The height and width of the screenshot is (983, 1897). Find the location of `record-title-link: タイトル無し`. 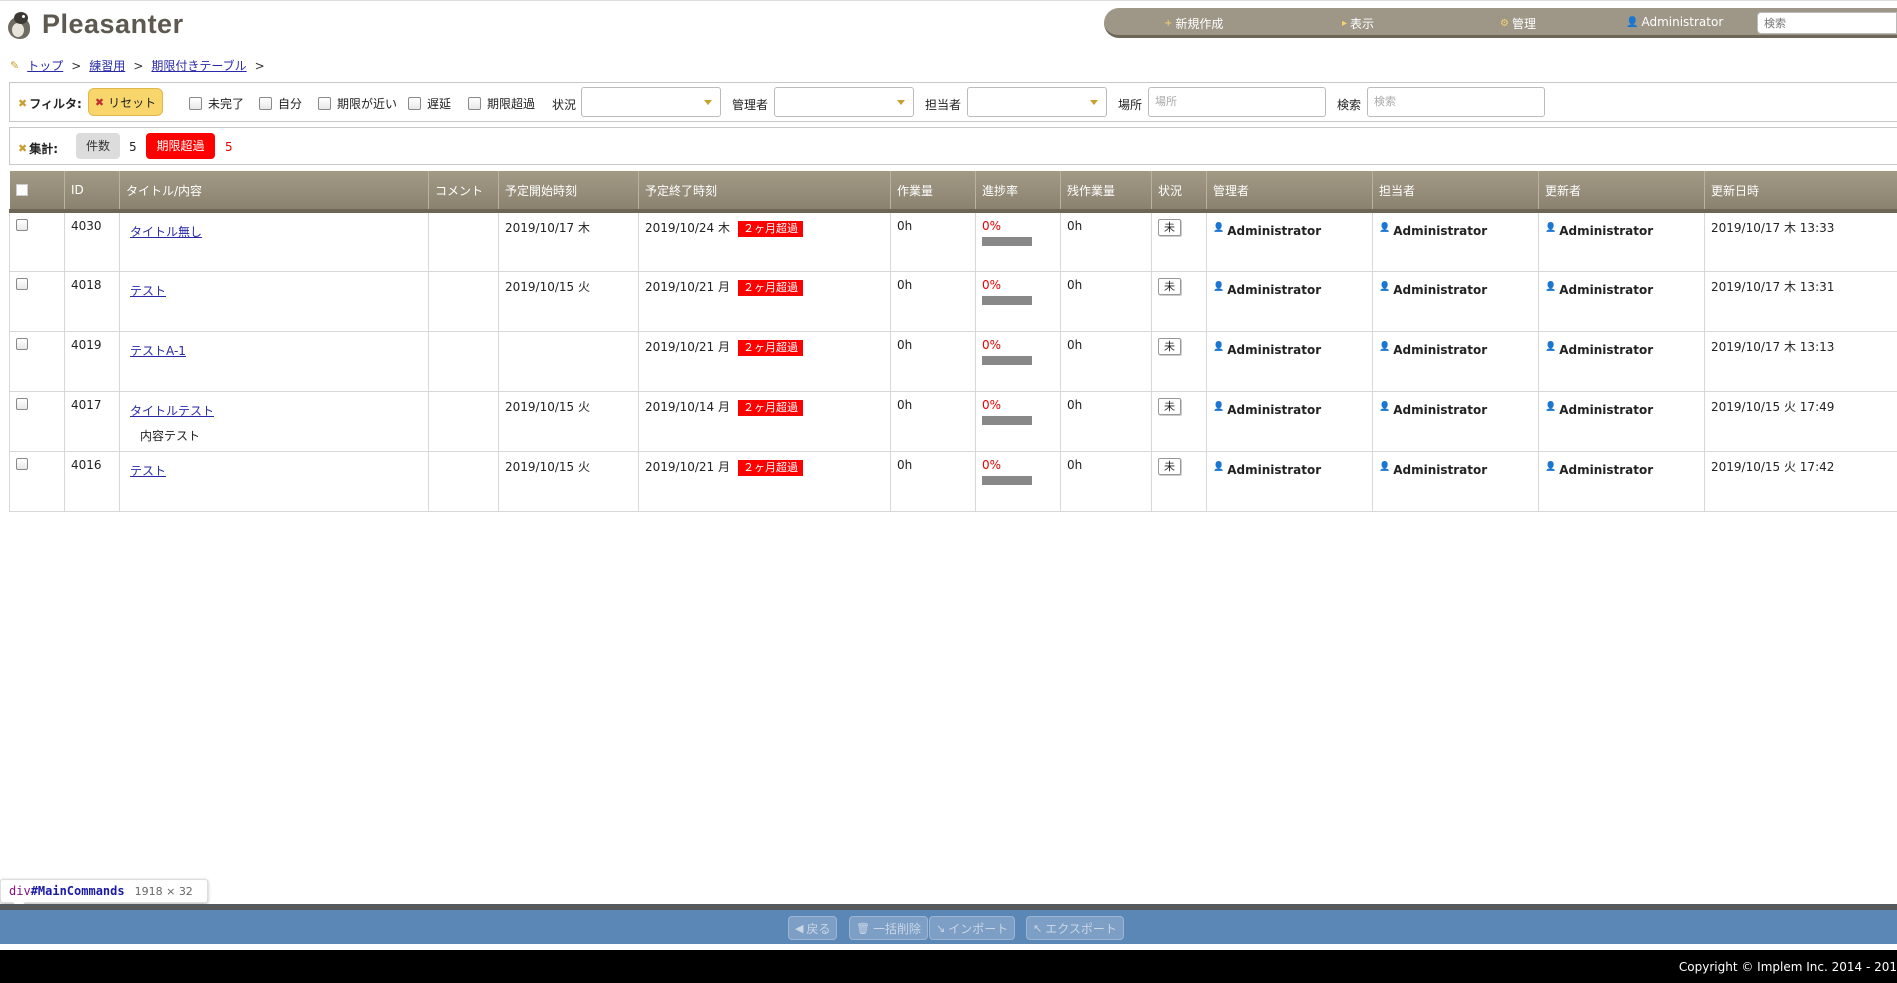

record-title-link: タイトル無し is located at coordinates (166, 231).